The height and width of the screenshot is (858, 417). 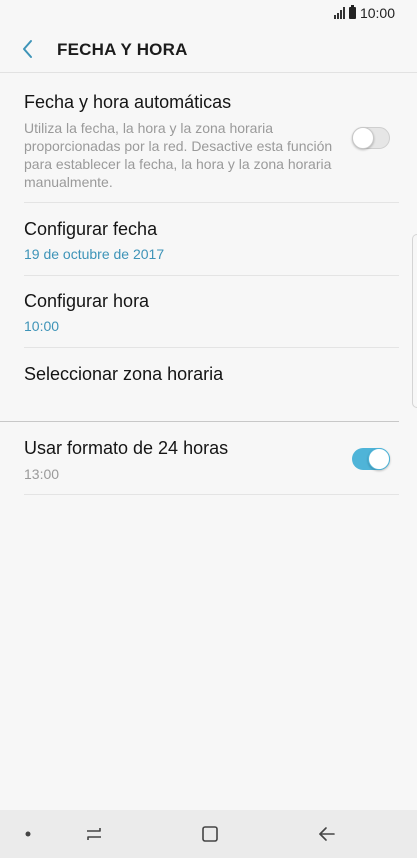 What do you see at coordinates (184, 460) in the screenshot?
I see `format-24h-row: Usar formato de 24 horas 13:00` at bounding box center [184, 460].